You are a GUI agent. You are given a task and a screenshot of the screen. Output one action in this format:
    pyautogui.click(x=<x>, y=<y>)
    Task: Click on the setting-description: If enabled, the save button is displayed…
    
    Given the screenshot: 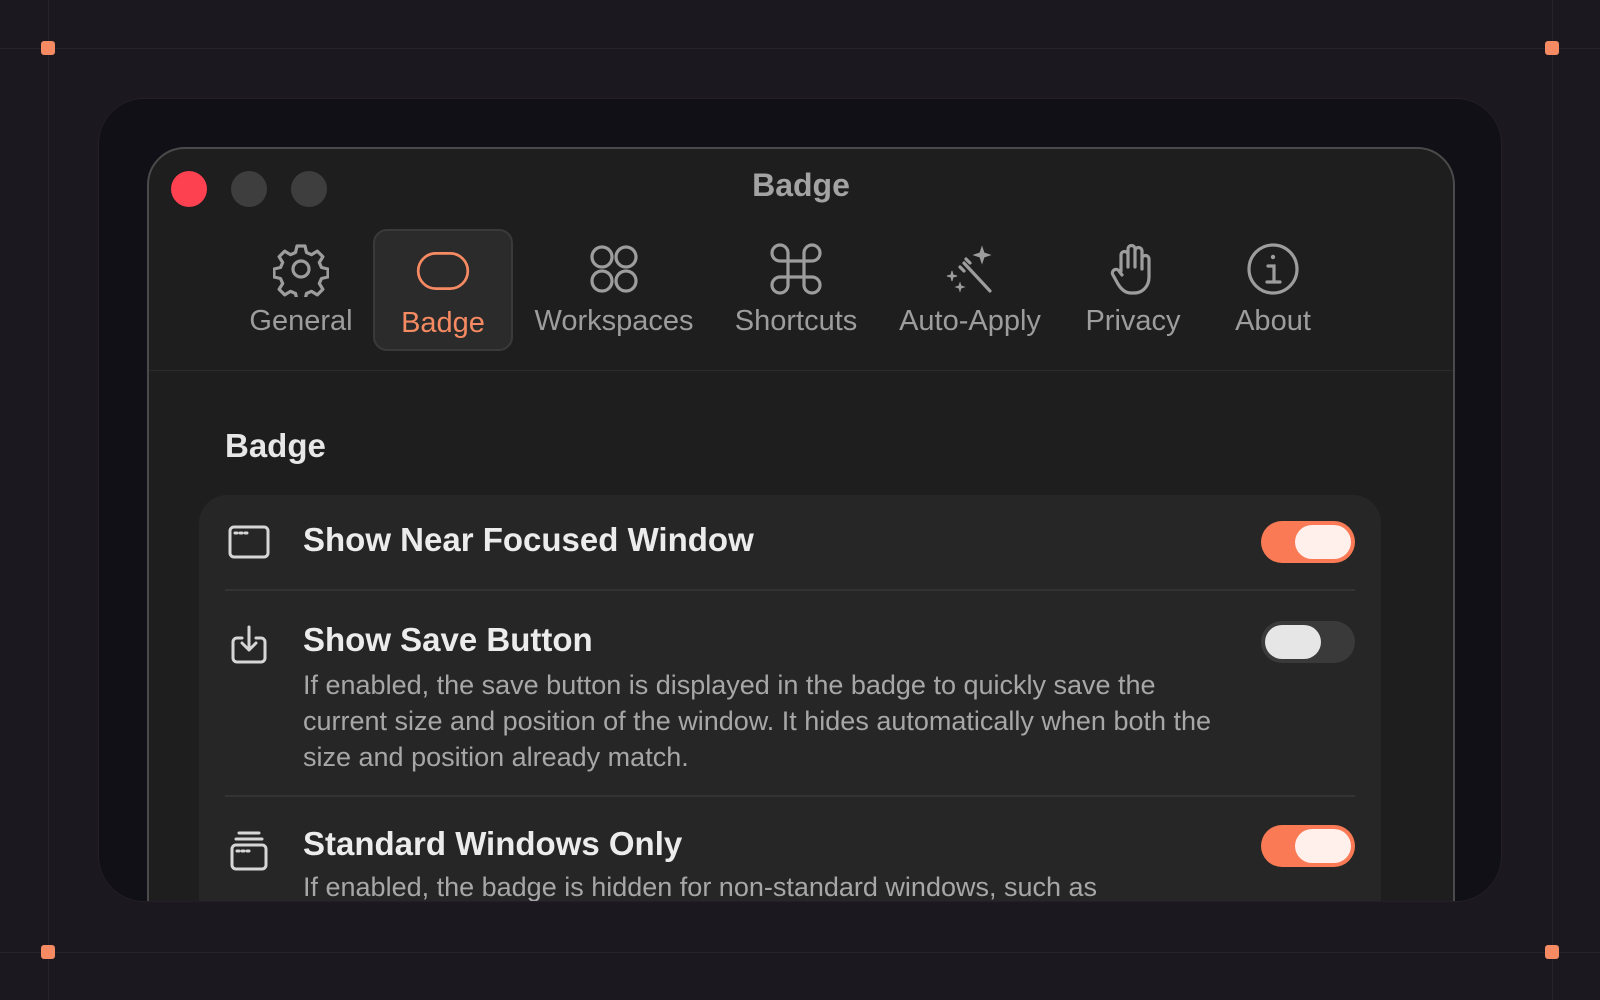 What is the action you would take?
    pyautogui.click(x=757, y=721)
    